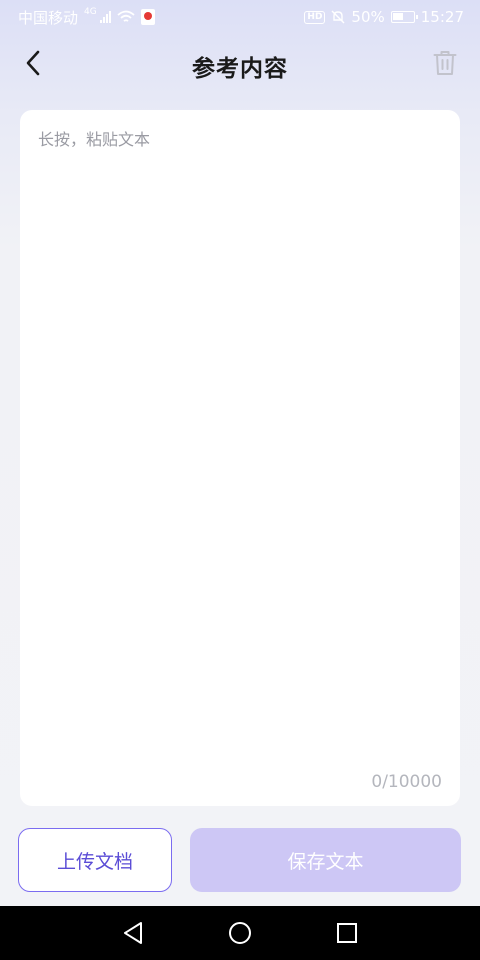 This screenshot has width=480, height=960. I want to click on nav-recents-button, so click(347, 933).